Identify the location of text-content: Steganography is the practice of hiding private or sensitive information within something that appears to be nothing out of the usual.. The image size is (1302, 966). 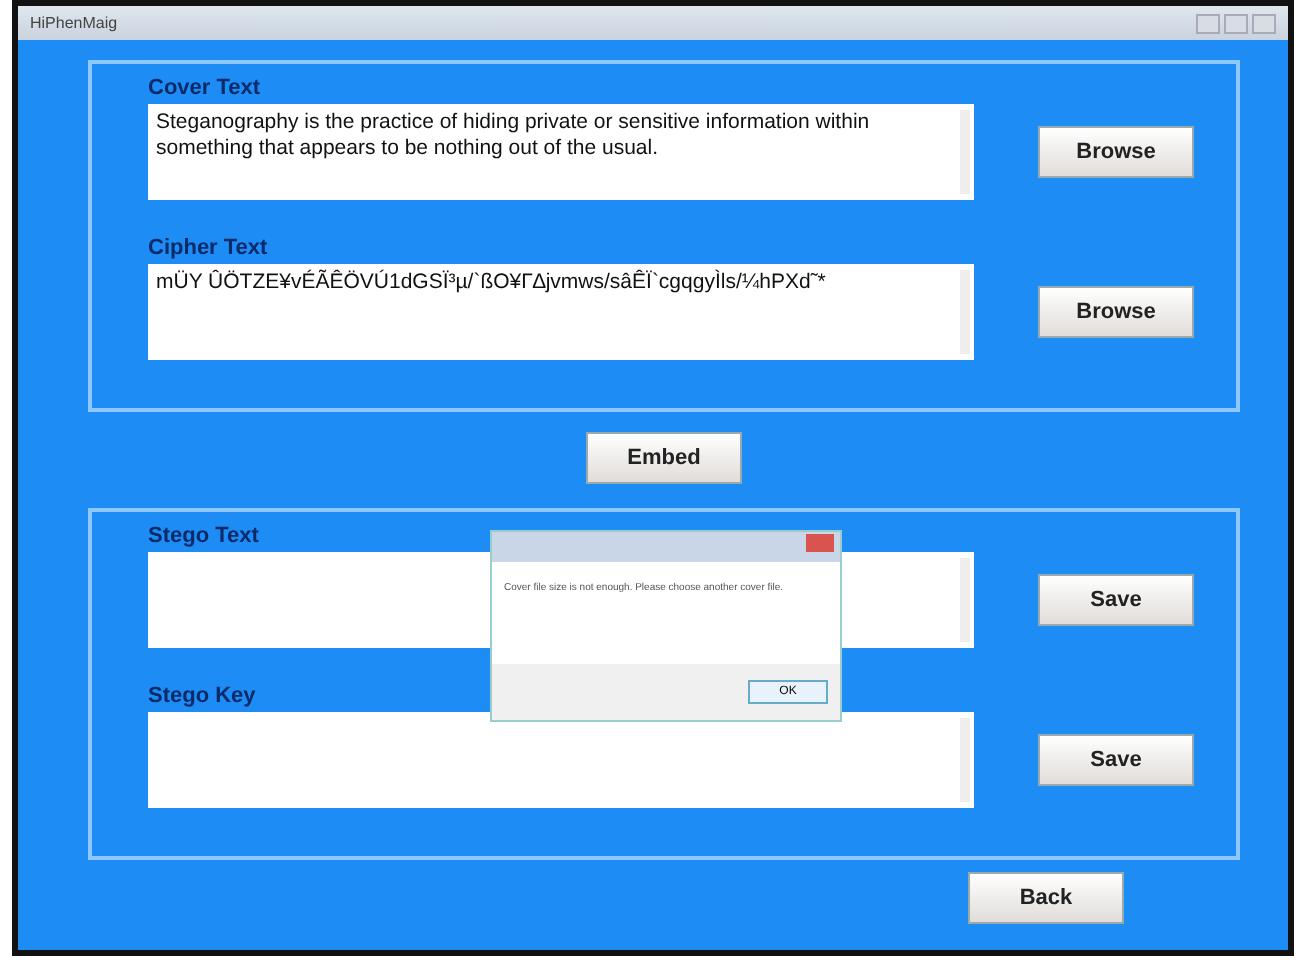
(513, 135).